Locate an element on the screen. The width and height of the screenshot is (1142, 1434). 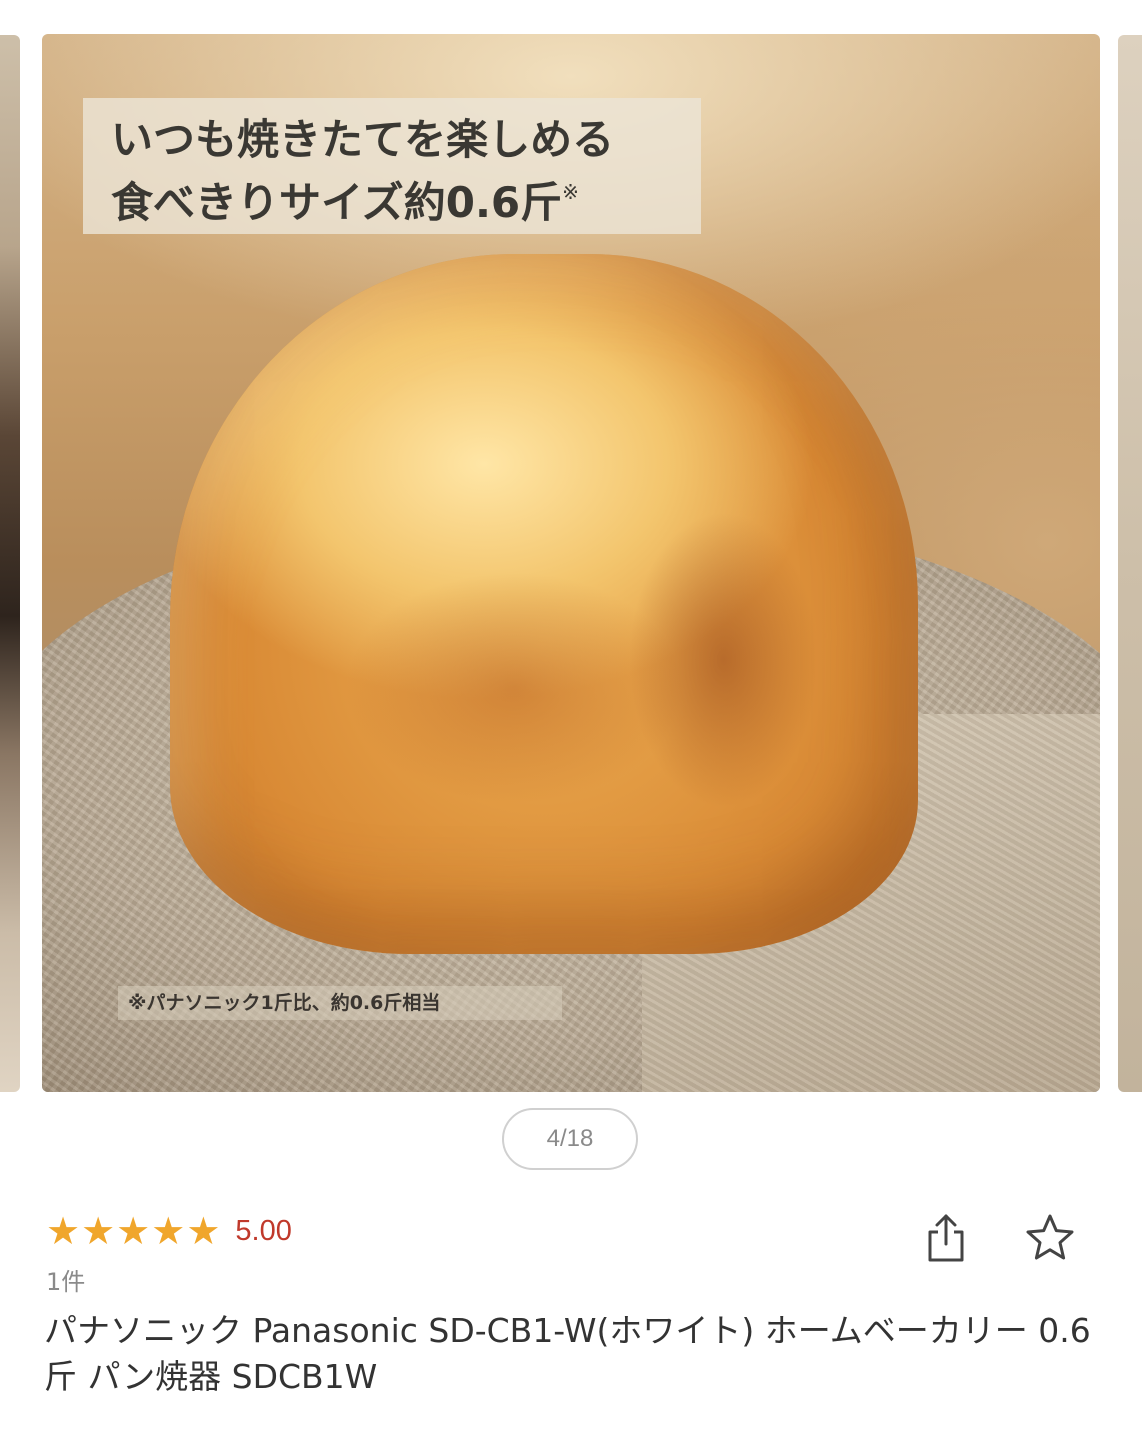
favorite-button is located at coordinates (1050, 1238).